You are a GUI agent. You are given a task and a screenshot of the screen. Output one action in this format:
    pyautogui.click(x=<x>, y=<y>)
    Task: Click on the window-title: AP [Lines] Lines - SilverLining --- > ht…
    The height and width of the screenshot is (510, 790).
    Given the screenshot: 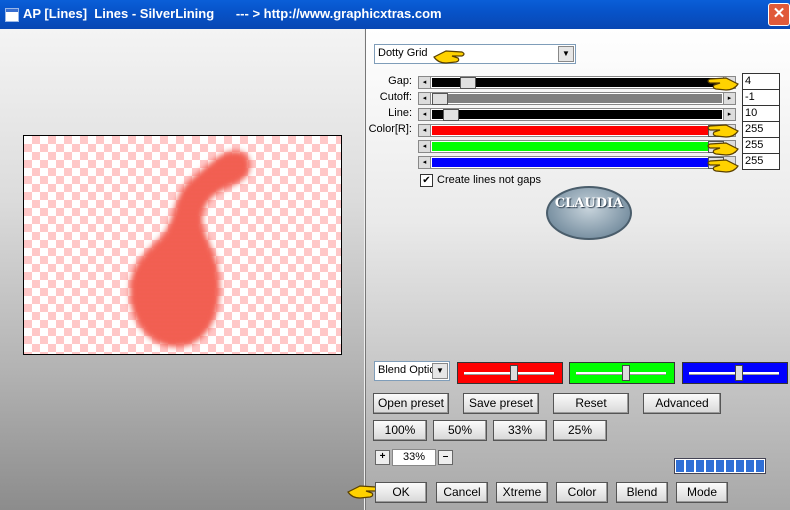 What is the action you would take?
    pyautogui.click(x=232, y=13)
    